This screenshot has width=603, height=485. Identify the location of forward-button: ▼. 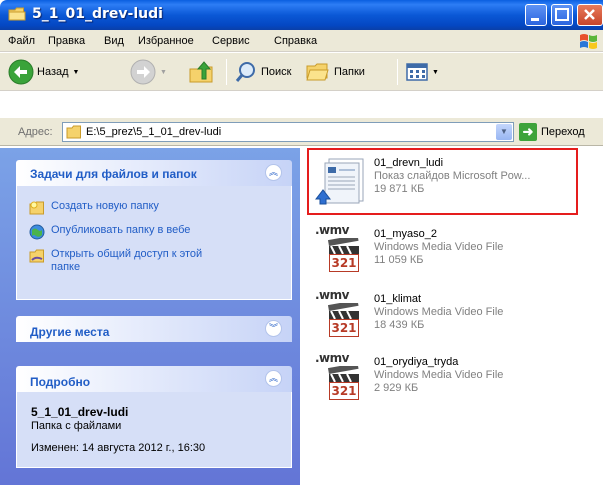
(148, 72).